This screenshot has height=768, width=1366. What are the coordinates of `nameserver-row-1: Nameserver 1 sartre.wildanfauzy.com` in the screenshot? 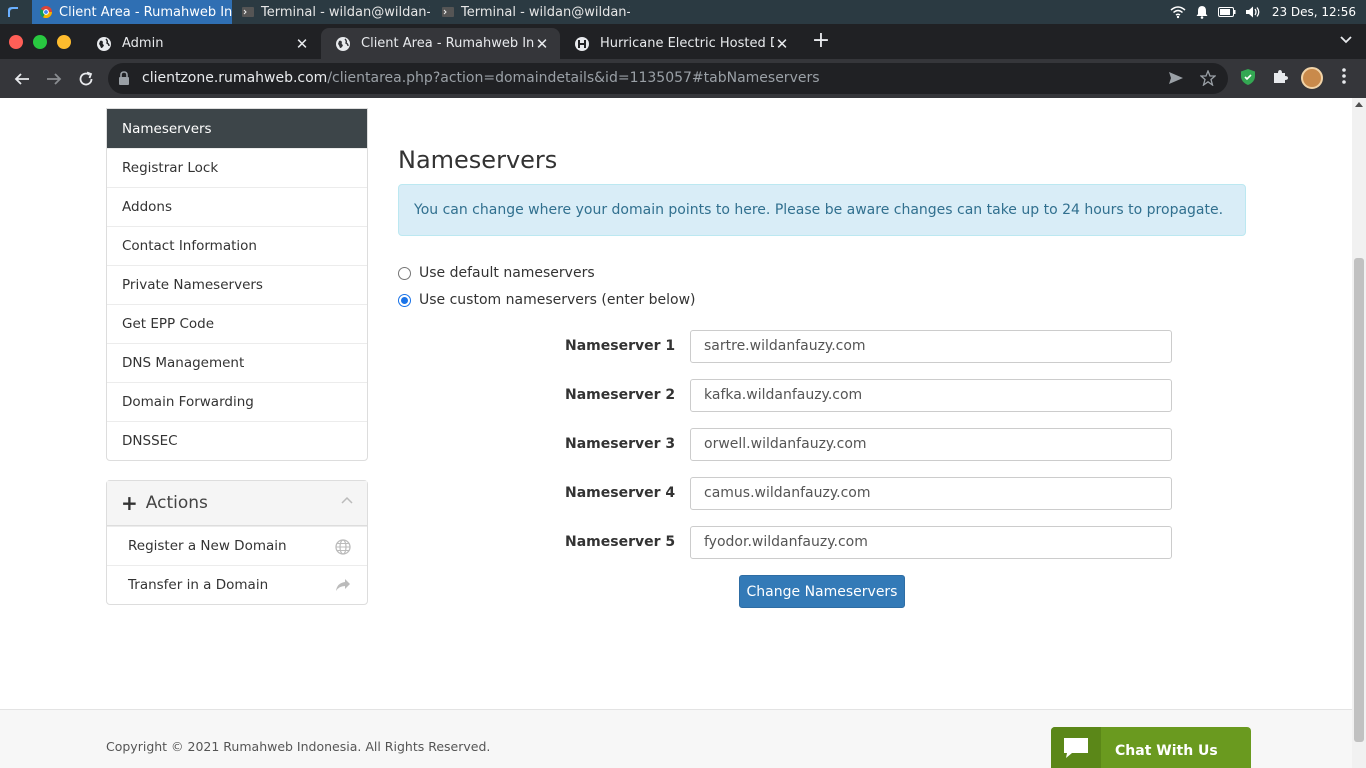 It's located at (868, 347).